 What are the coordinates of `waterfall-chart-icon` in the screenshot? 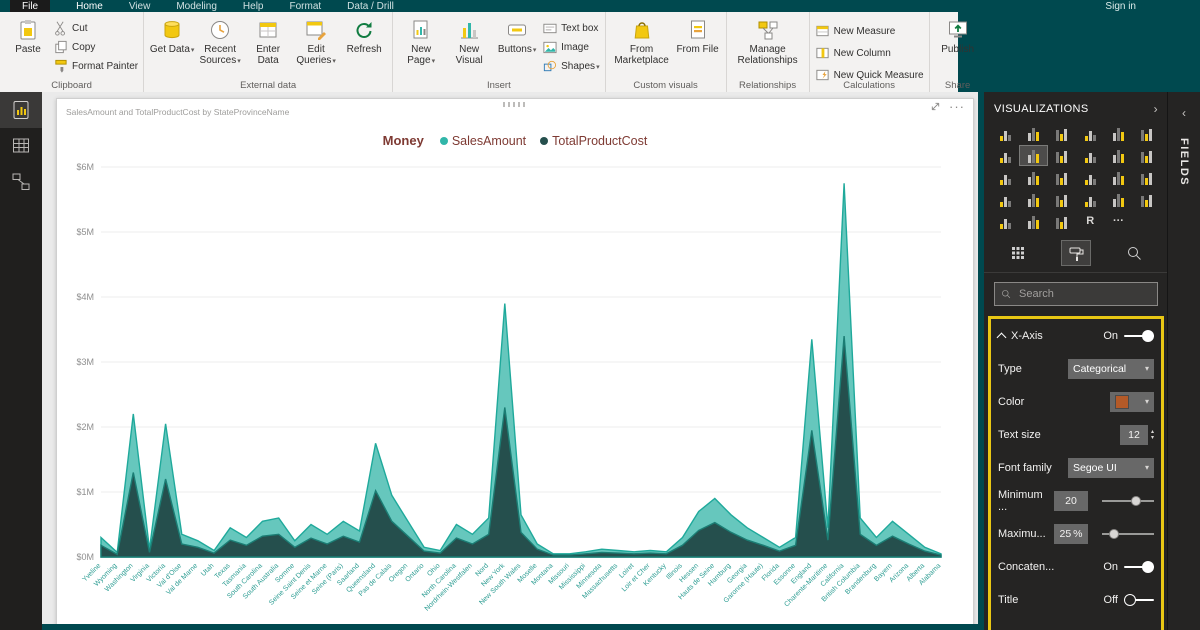 It's located at (1005, 177).